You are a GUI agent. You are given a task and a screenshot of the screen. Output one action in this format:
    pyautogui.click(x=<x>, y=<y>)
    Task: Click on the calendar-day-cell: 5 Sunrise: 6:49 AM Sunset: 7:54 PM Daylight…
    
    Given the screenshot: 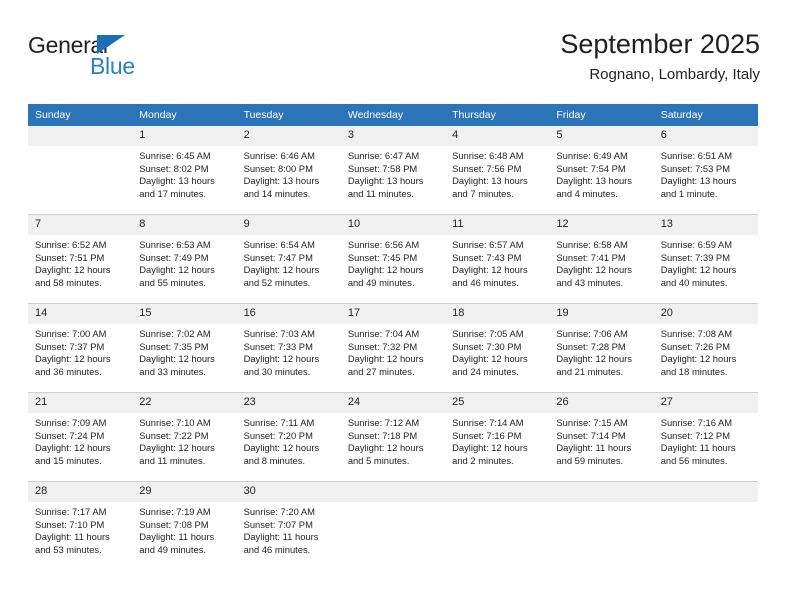 What is the action you would take?
    pyautogui.click(x=601, y=170)
    